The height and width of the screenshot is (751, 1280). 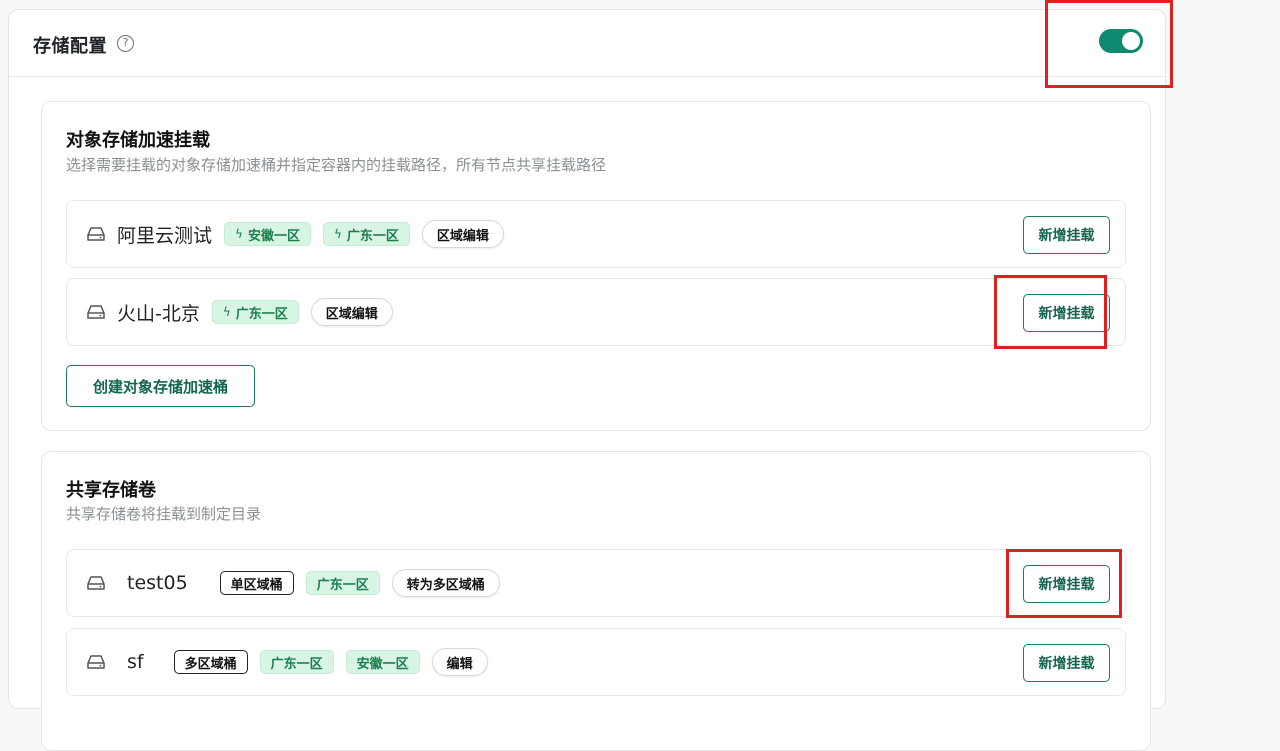 What do you see at coordinates (160, 386) in the screenshot?
I see `create-bucket-button: 创建对象存储加速桶` at bounding box center [160, 386].